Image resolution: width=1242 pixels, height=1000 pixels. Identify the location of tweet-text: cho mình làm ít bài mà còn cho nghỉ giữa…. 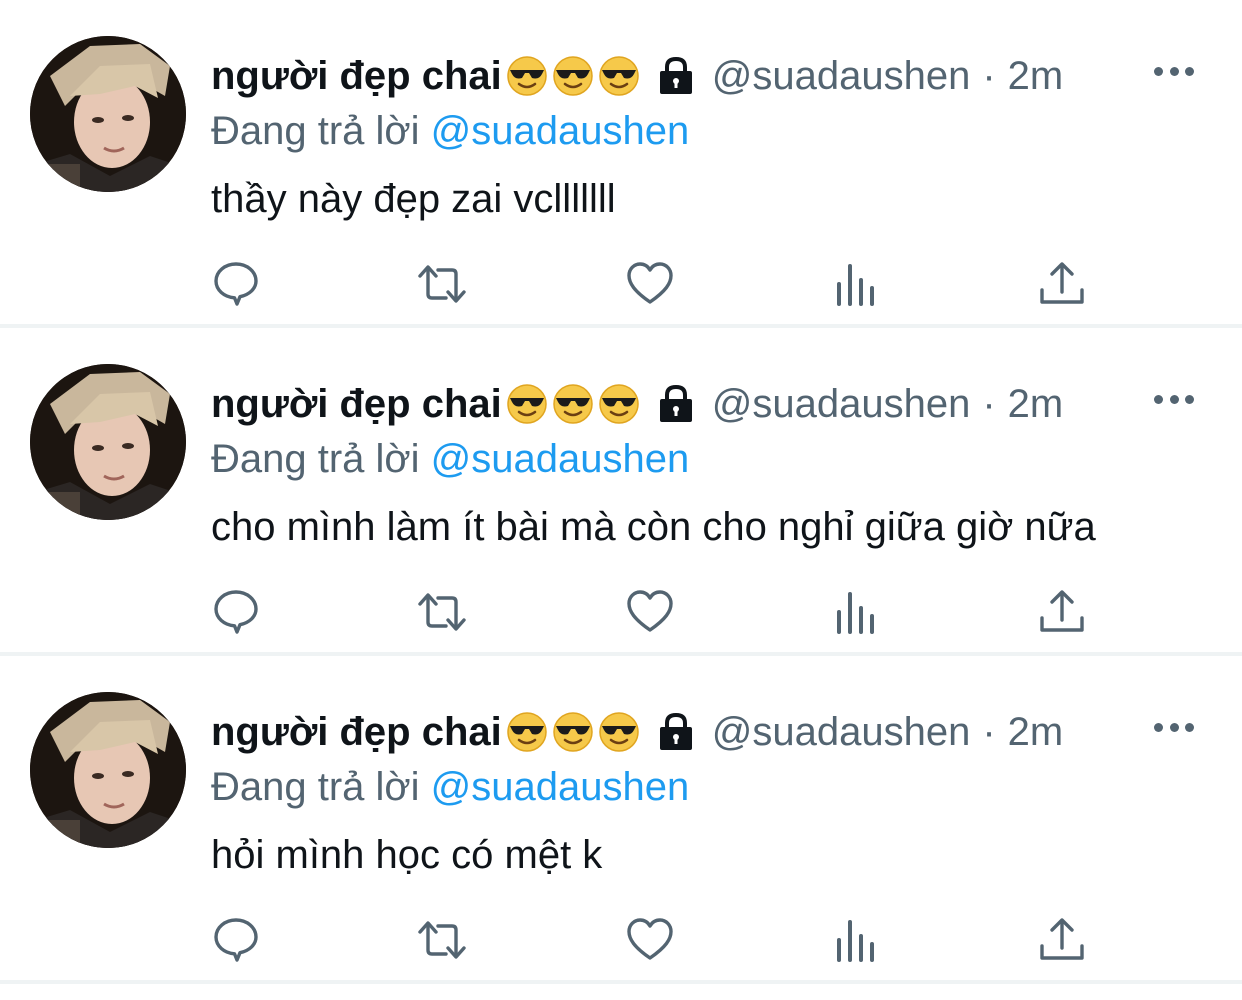
(653, 527).